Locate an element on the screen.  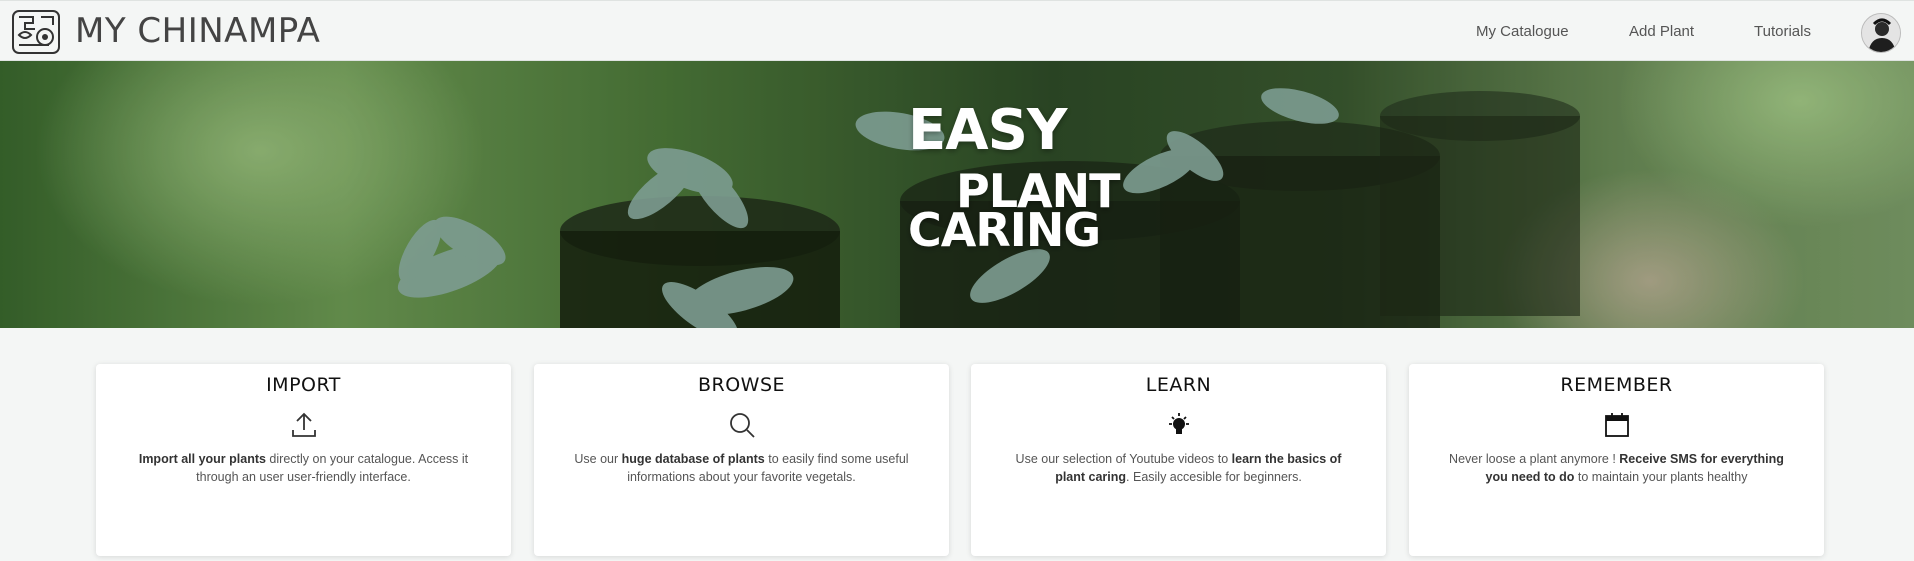
lightbulb-icon is located at coordinates (1179, 425).